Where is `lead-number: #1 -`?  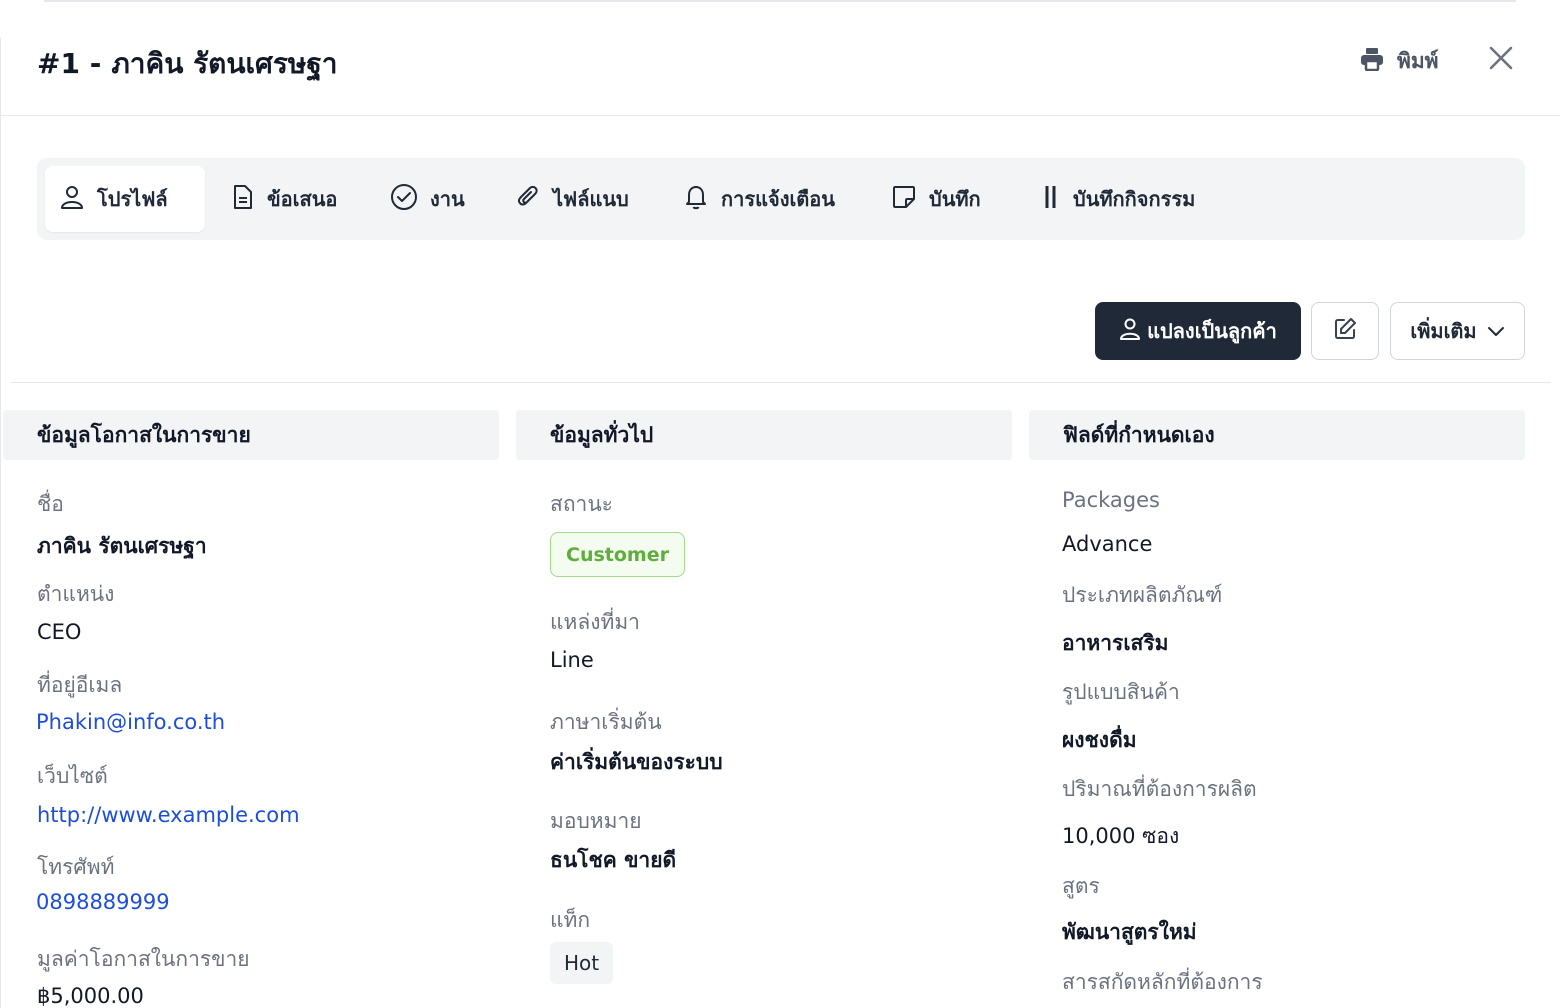
lead-number: #1 - is located at coordinates (69, 63).